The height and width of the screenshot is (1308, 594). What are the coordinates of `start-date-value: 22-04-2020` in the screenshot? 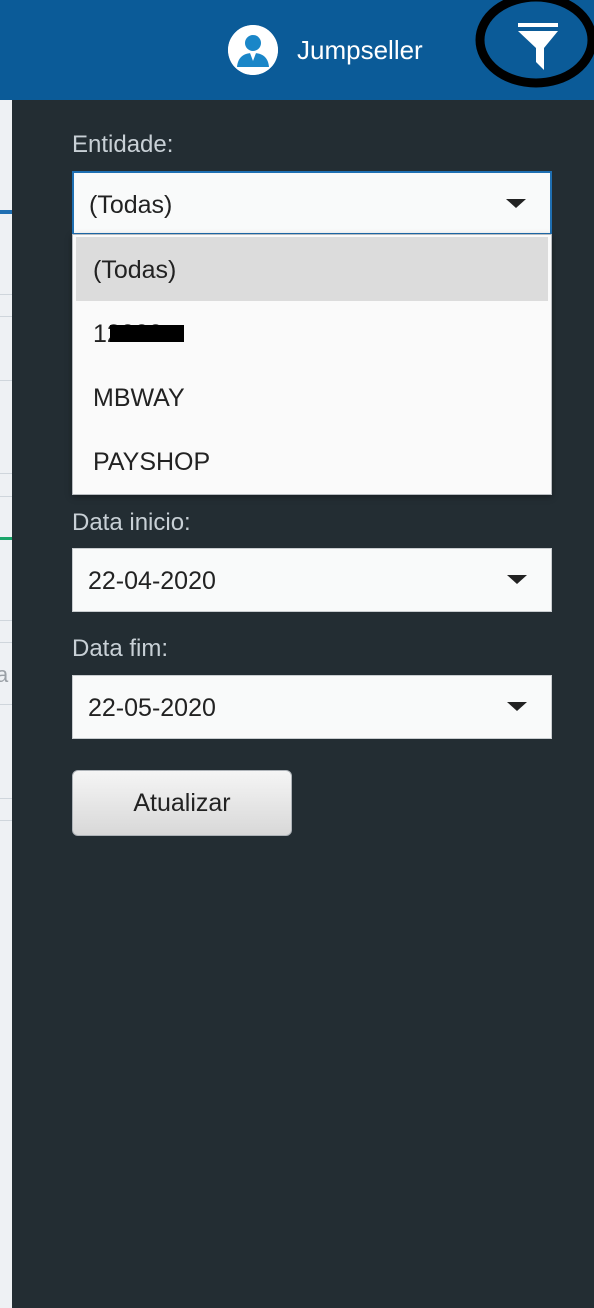 It's located at (152, 581).